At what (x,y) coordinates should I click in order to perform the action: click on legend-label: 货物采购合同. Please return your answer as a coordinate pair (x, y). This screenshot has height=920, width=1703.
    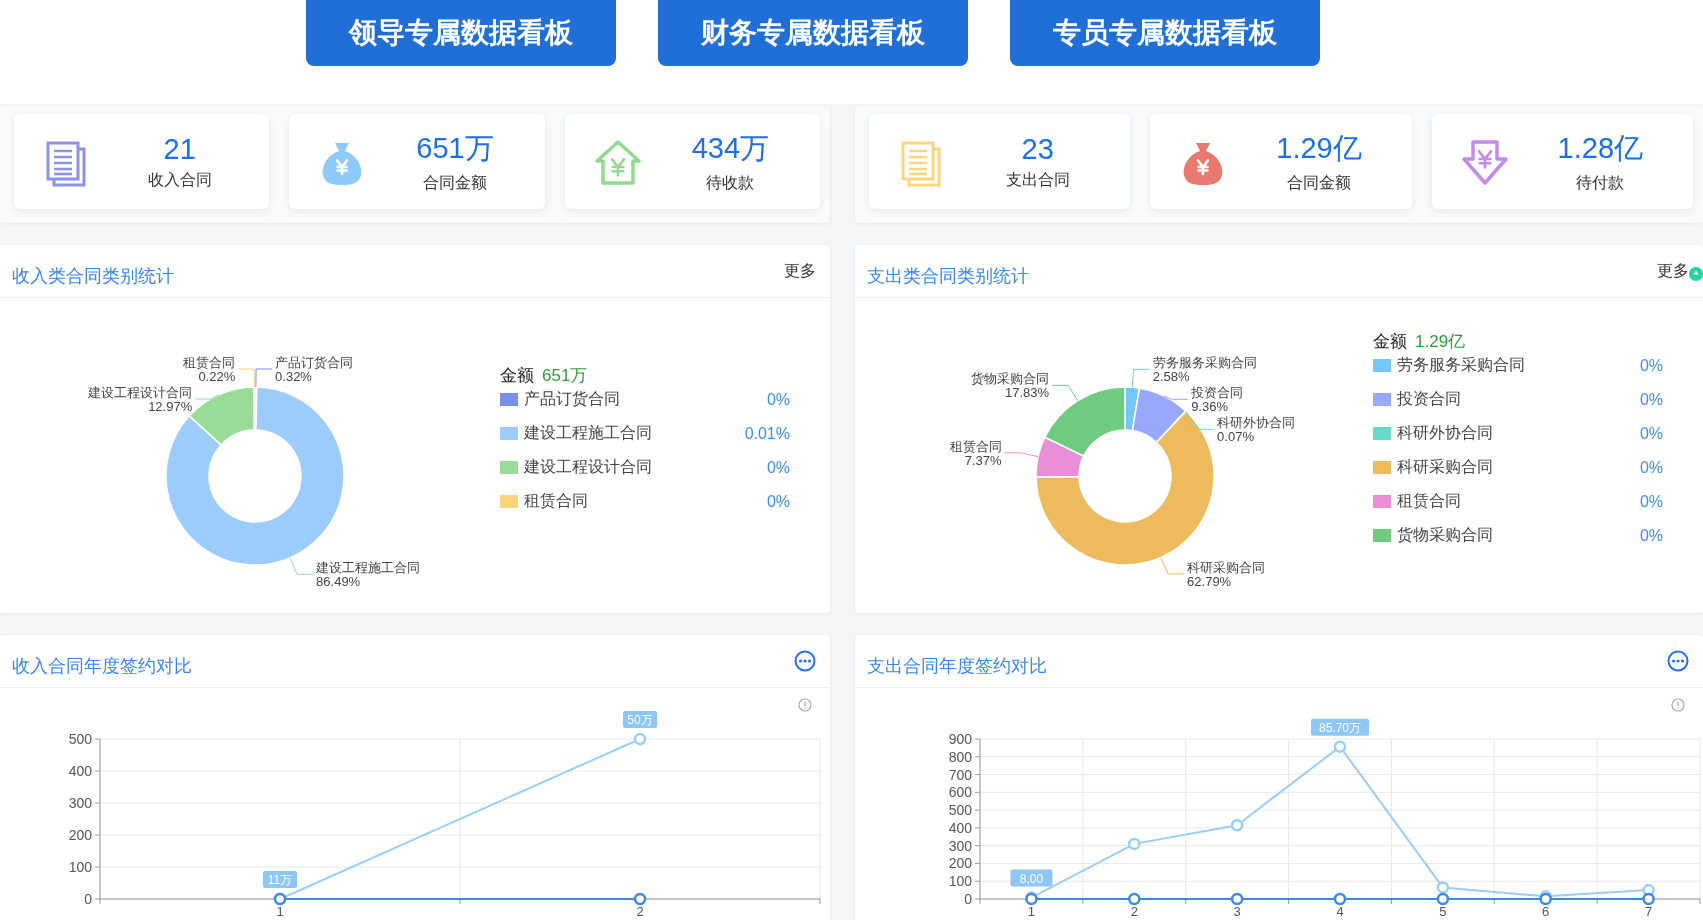
    Looking at the image, I should click on (1445, 535).